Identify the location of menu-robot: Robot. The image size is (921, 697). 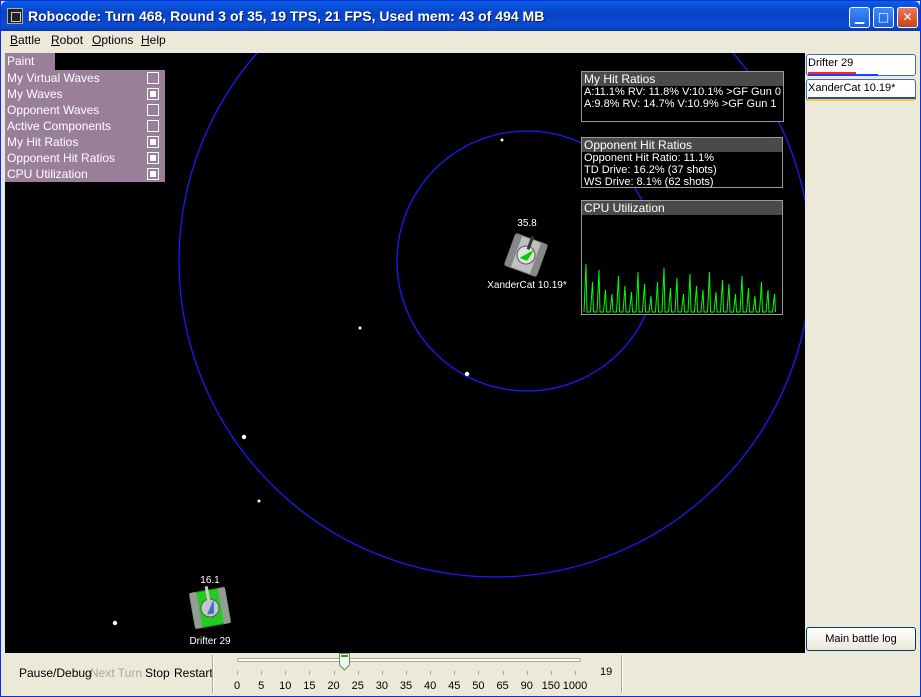
(67, 40).